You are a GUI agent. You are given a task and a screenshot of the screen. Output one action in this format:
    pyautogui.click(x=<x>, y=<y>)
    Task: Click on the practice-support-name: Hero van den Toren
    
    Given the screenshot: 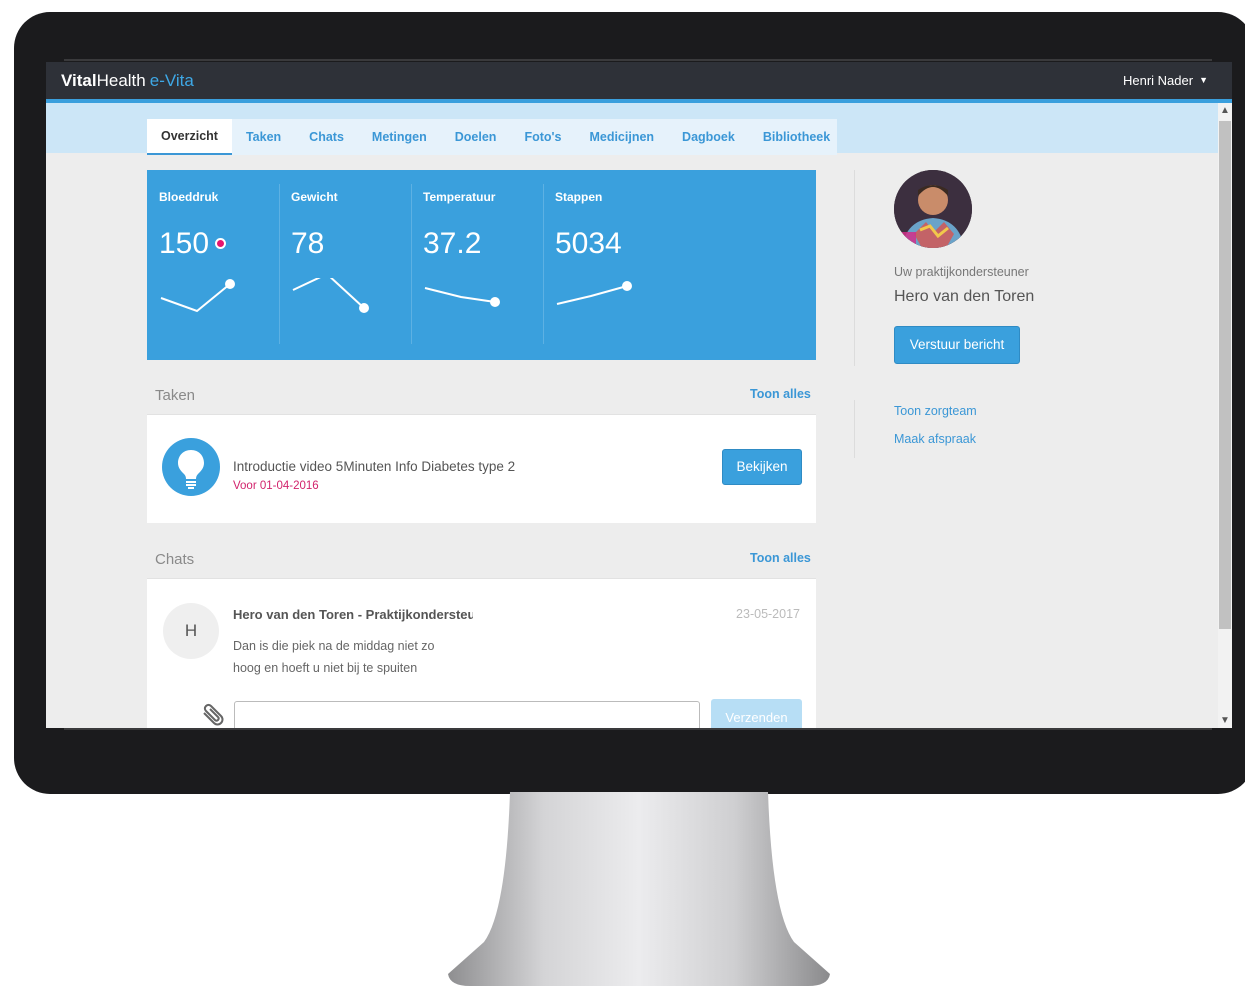 What is the action you would take?
    pyautogui.click(x=964, y=296)
    